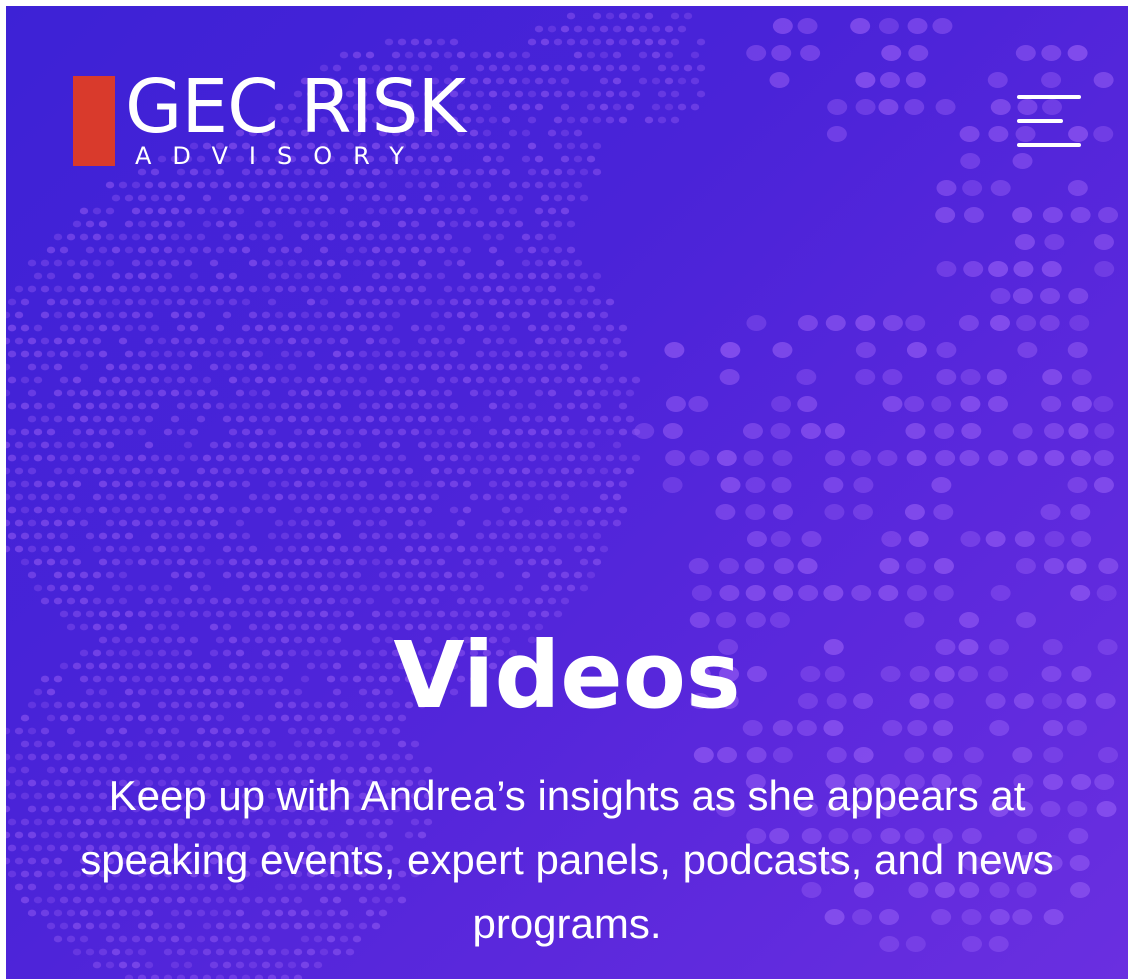  I want to click on logo-wordmark: GEC RISK, so click(295, 107).